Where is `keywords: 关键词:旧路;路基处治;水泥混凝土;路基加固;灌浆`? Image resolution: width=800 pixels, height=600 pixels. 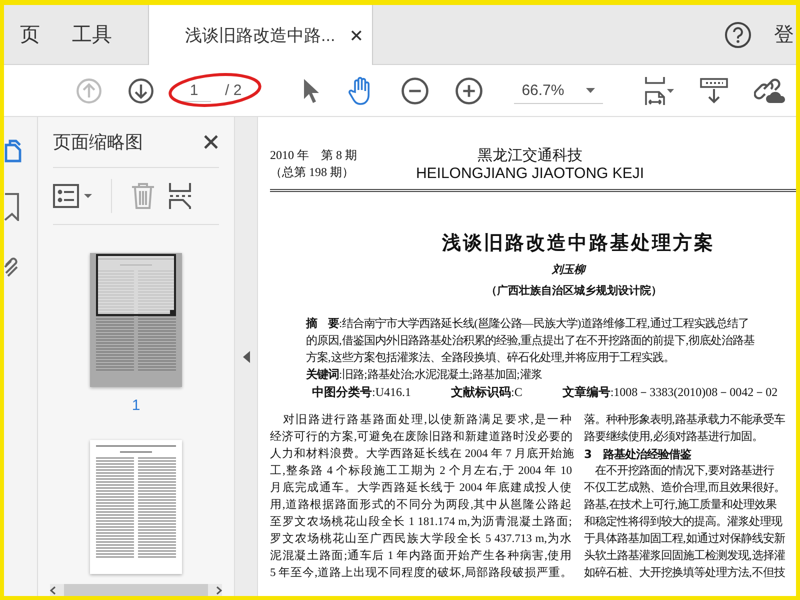 keywords: 关键词:旧路;路基处治;水泥混凝土;路基加固;灌浆 is located at coordinates (424, 375).